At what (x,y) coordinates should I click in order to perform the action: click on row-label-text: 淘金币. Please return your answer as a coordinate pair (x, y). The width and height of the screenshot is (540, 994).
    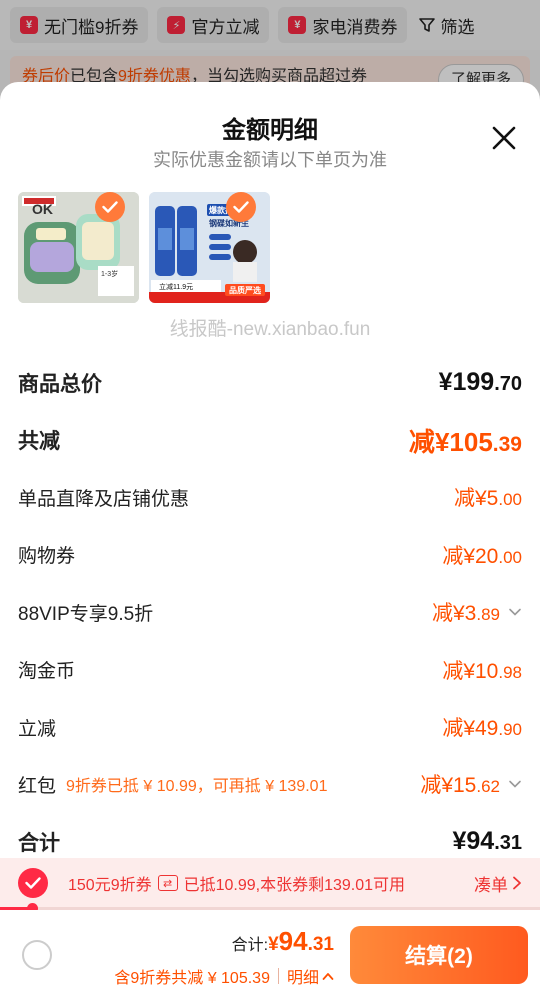
    Looking at the image, I should click on (47, 672).